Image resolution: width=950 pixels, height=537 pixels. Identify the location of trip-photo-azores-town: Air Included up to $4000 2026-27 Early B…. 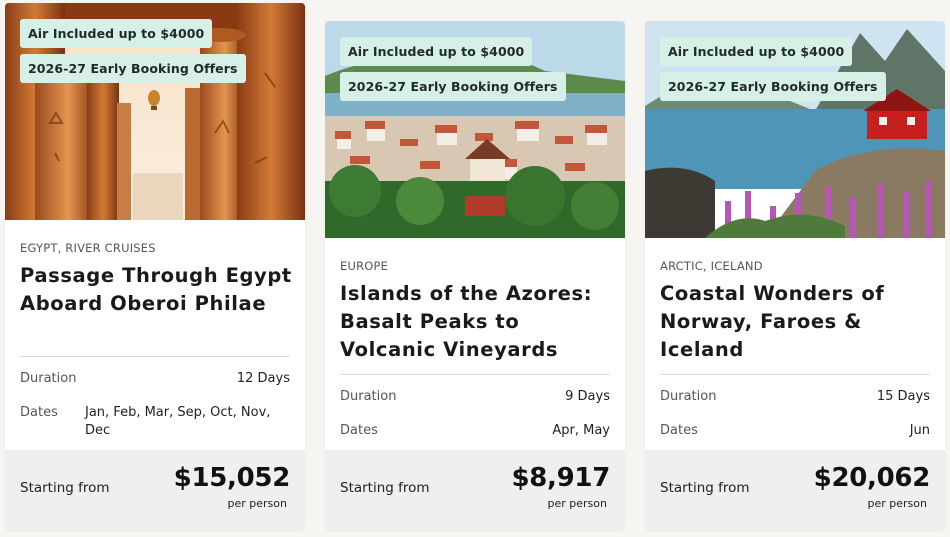
(475, 129).